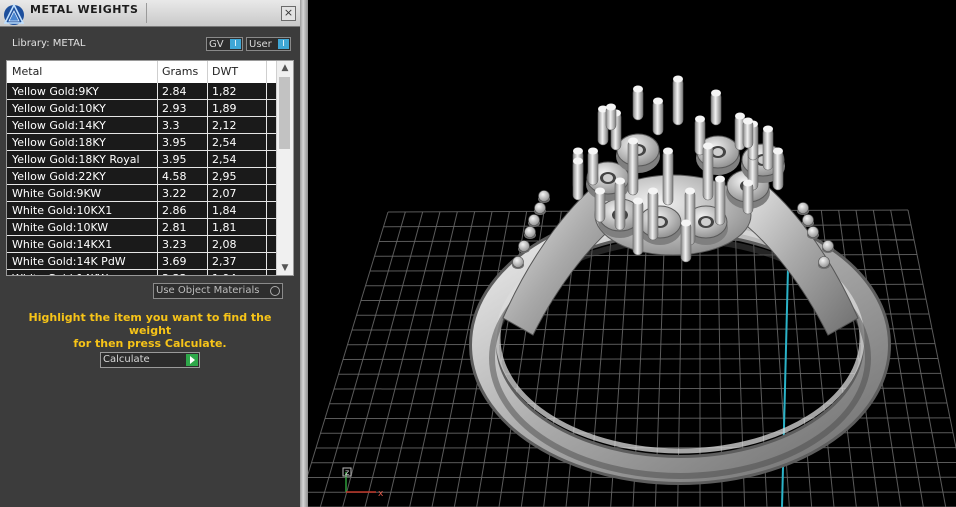 The image size is (956, 507). I want to click on radio-icon, so click(275, 291).